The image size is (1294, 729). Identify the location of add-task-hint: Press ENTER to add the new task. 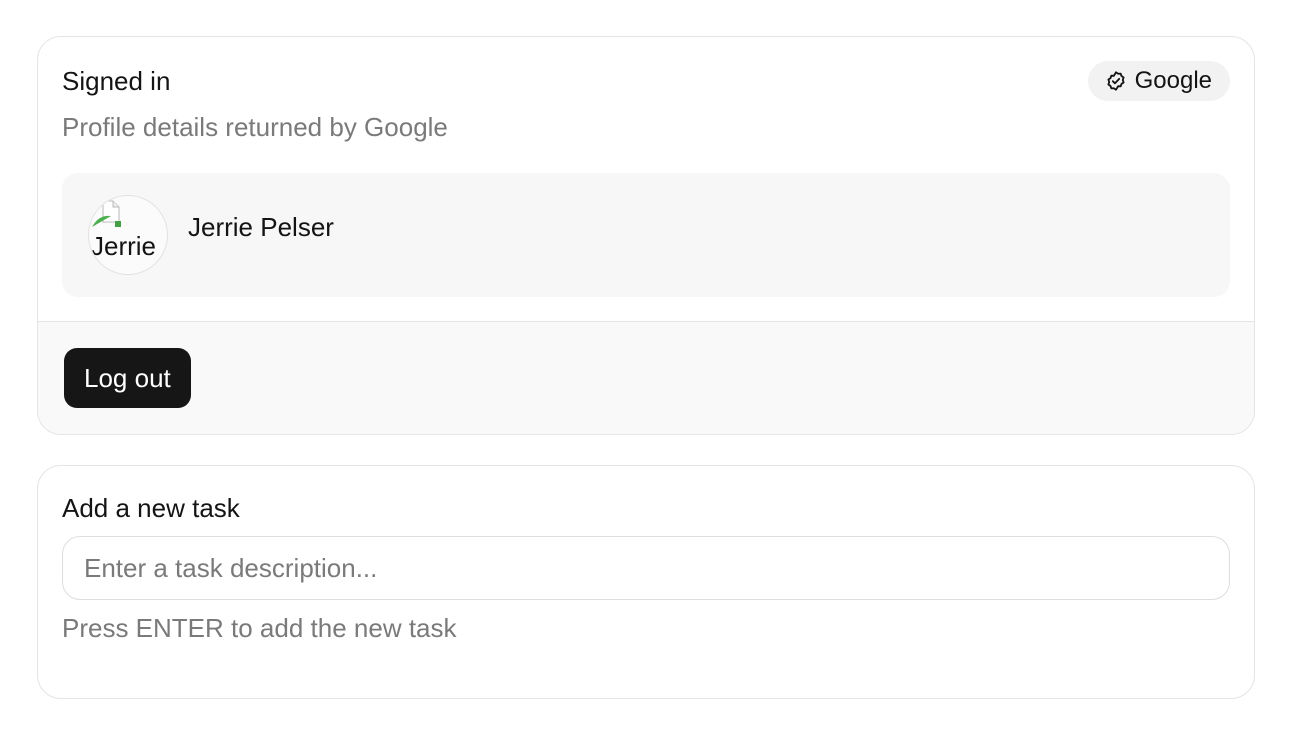
(259, 628).